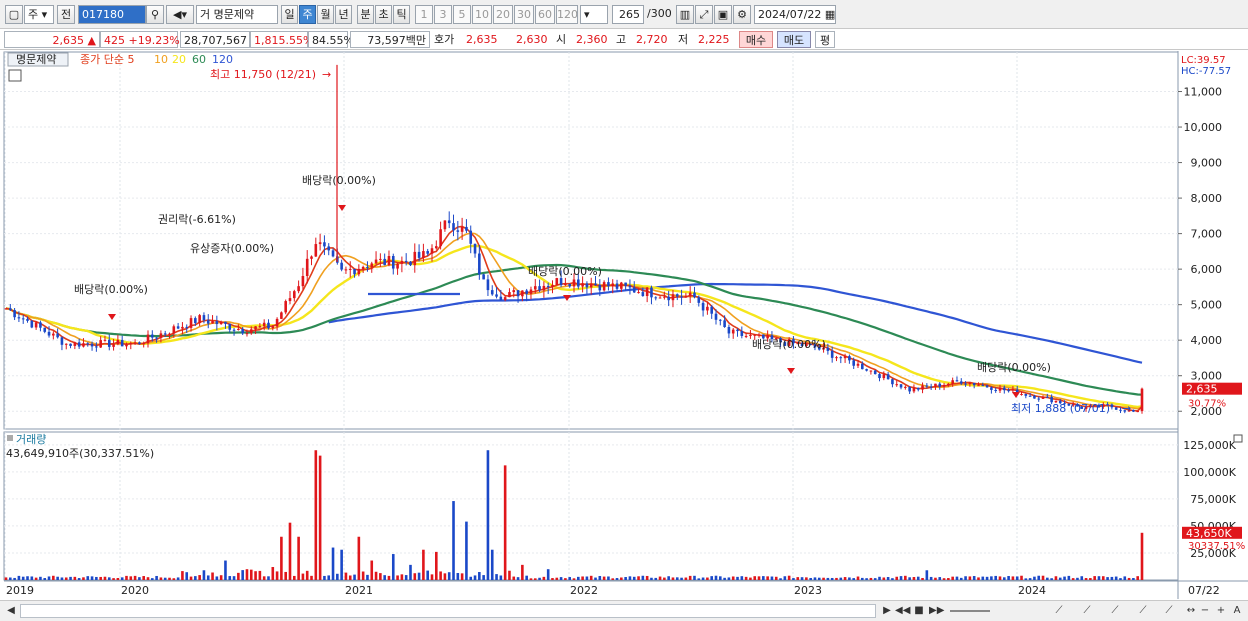  I want to click on record-high-arrow: →, so click(326, 74).